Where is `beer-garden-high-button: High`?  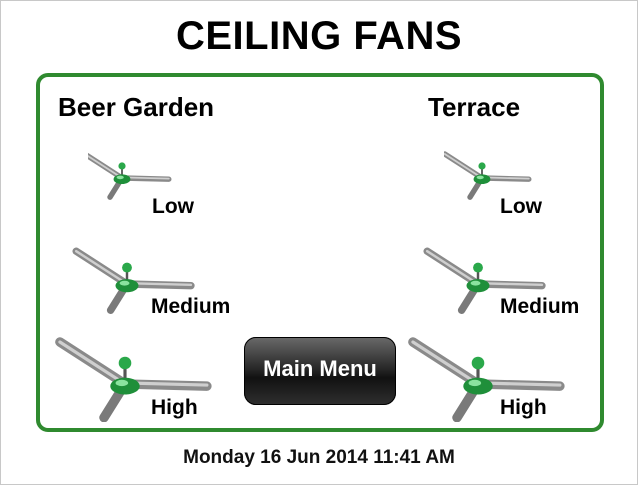
beer-garden-high-button: High is located at coordinates (135, 372).